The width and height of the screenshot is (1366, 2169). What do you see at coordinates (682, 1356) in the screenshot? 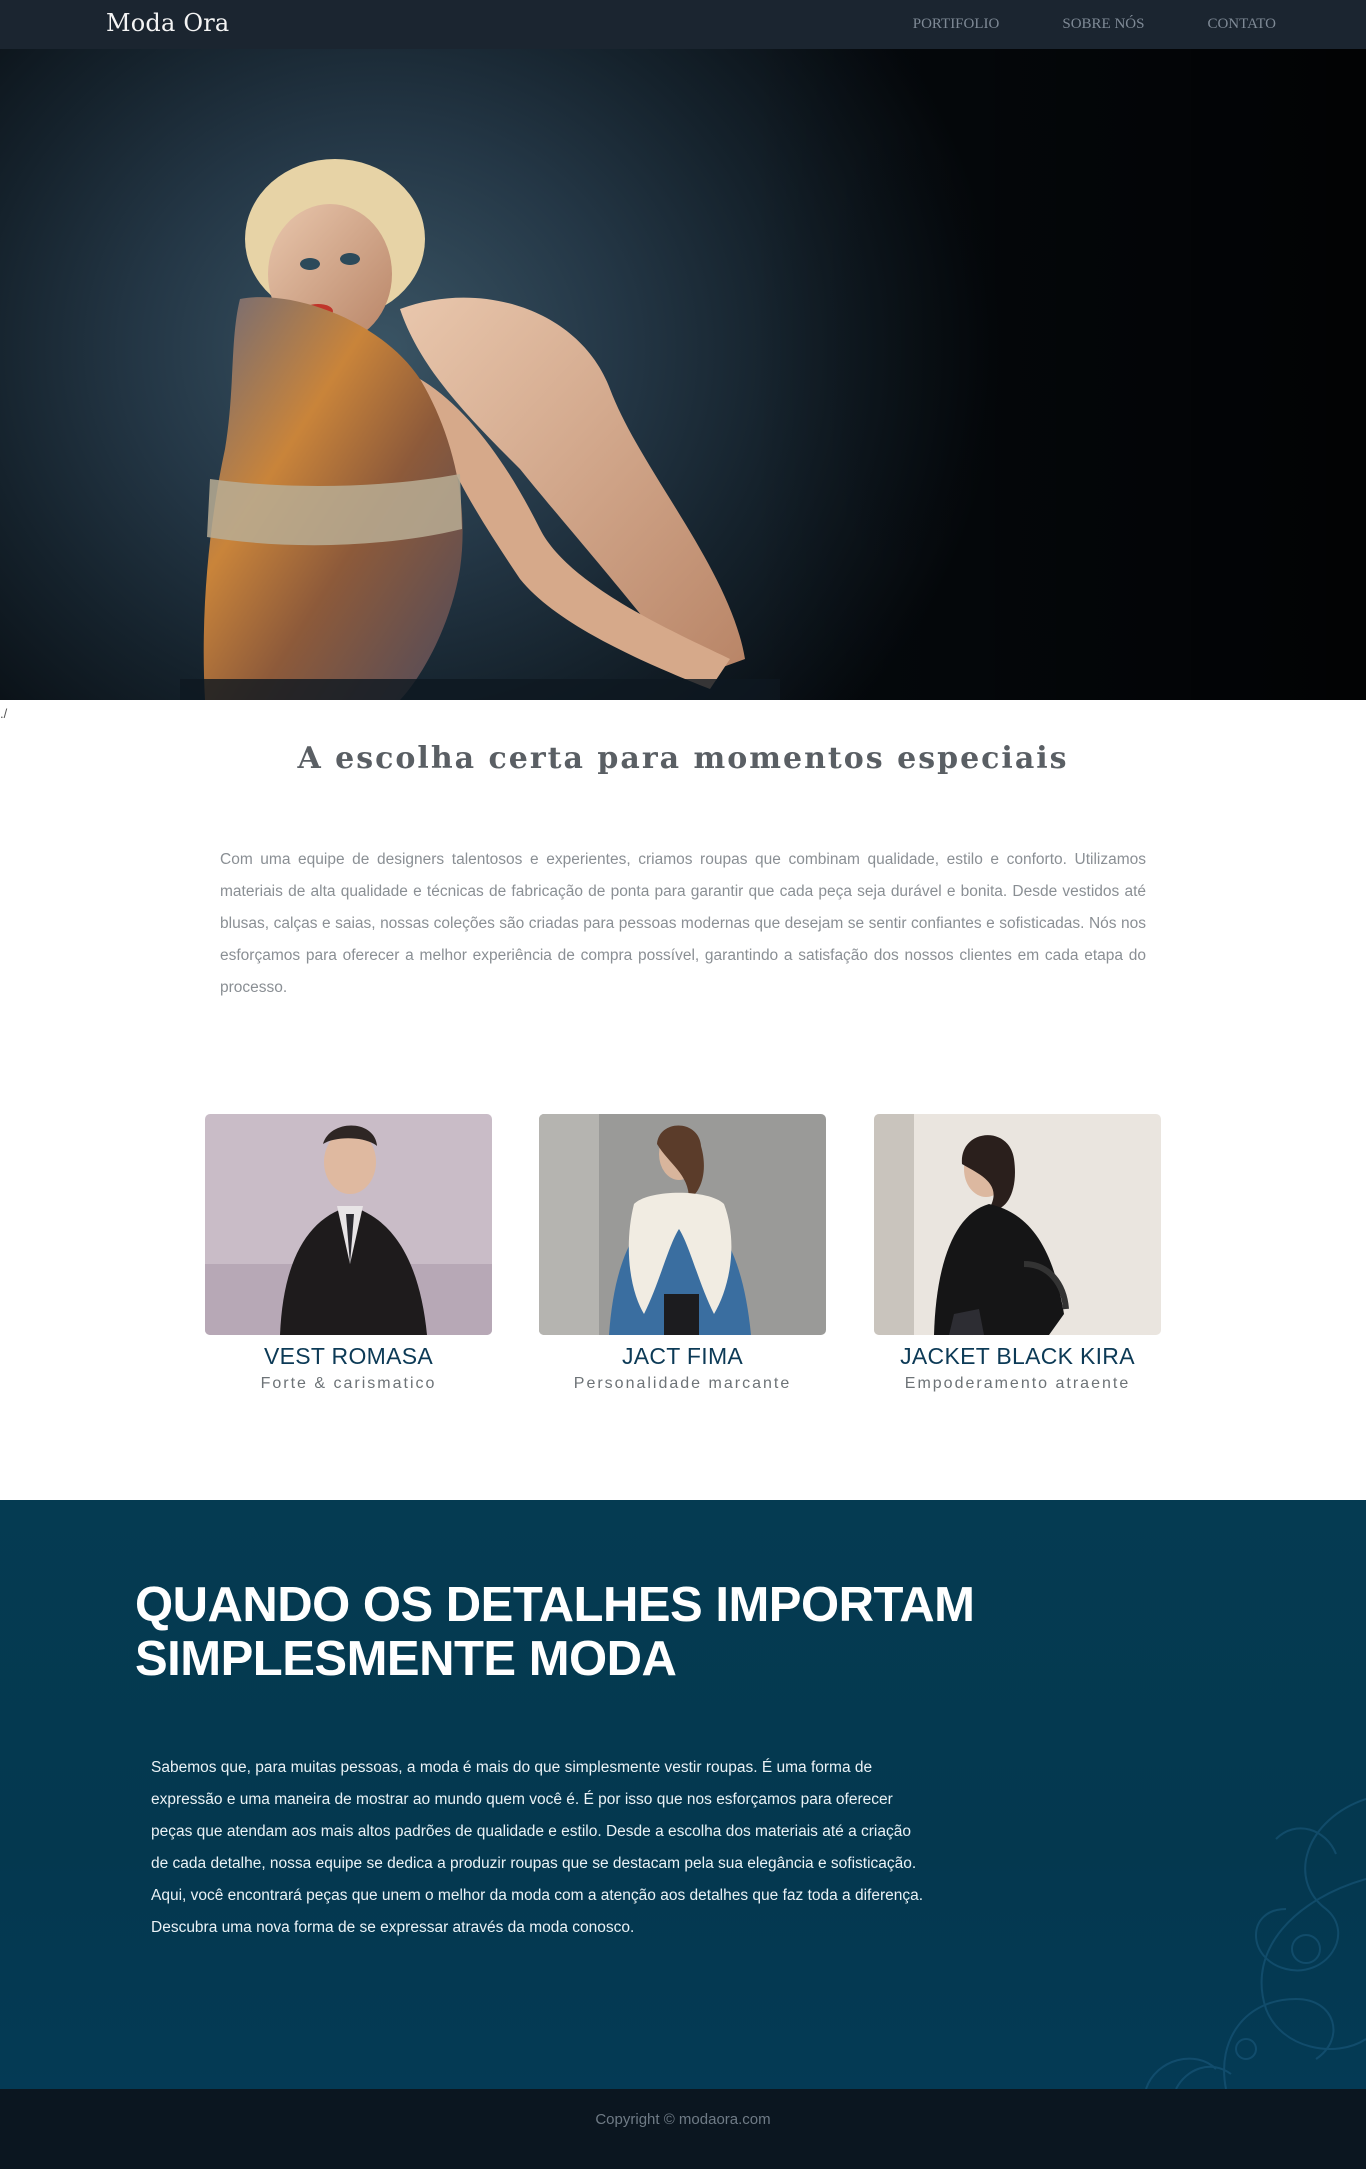
I see `product-name: JACT FIMA` at bounding box center [682, 1356].